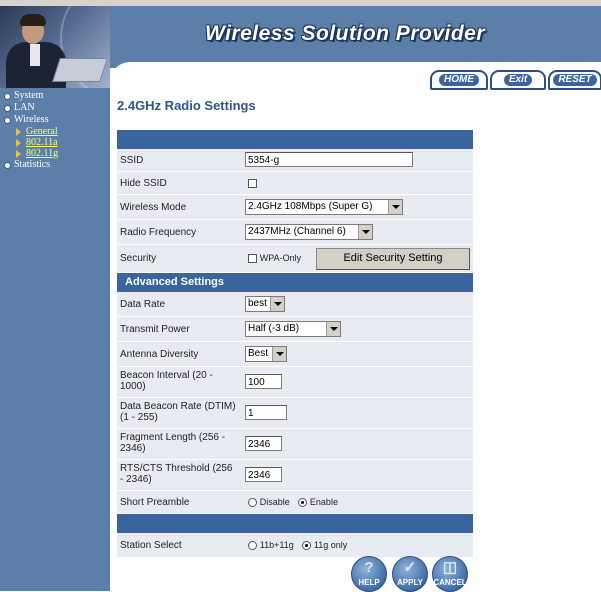 The height and width of the screenshot is (592, 601). What do you see at coordinates (136, 479) in the screenshot?
I see `rts-threshold-label-line2: - 2346)` at bounding box center [136, 479].